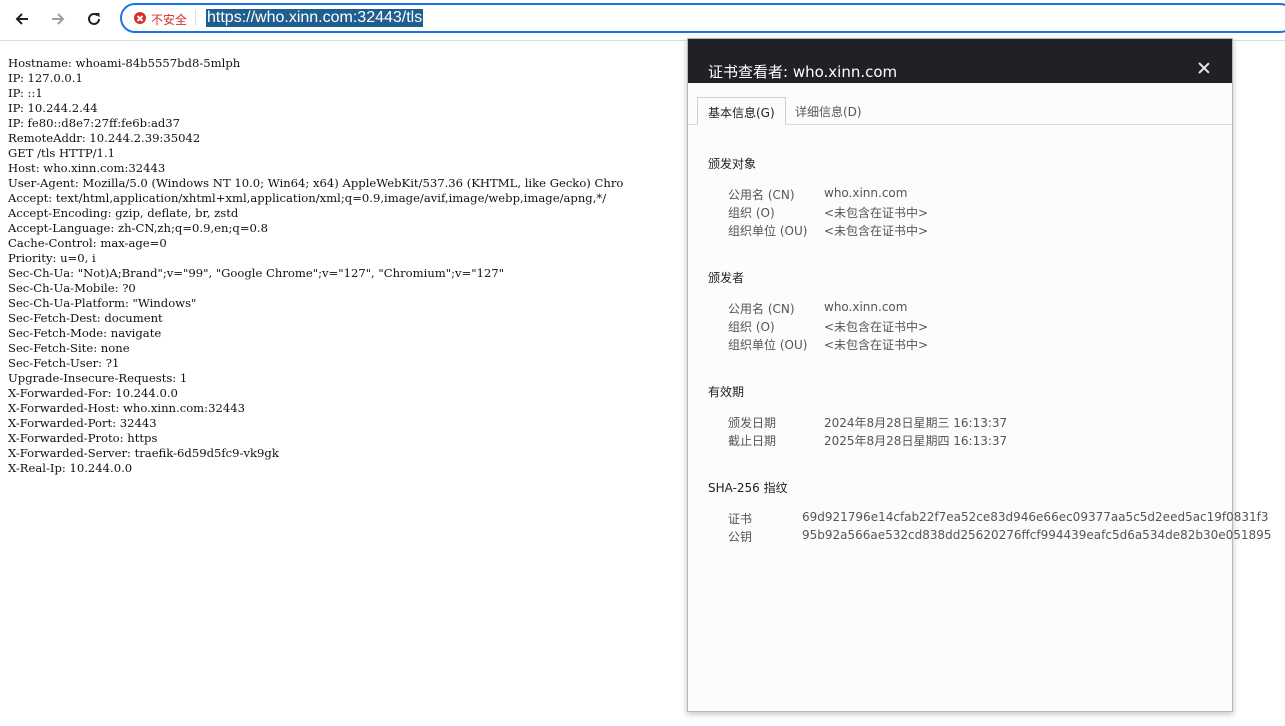 Image resolution: width=1285 pixels, height=726 pixels. I want to click on response-line: Cache-Control: max-age=0, so click(87, 243).